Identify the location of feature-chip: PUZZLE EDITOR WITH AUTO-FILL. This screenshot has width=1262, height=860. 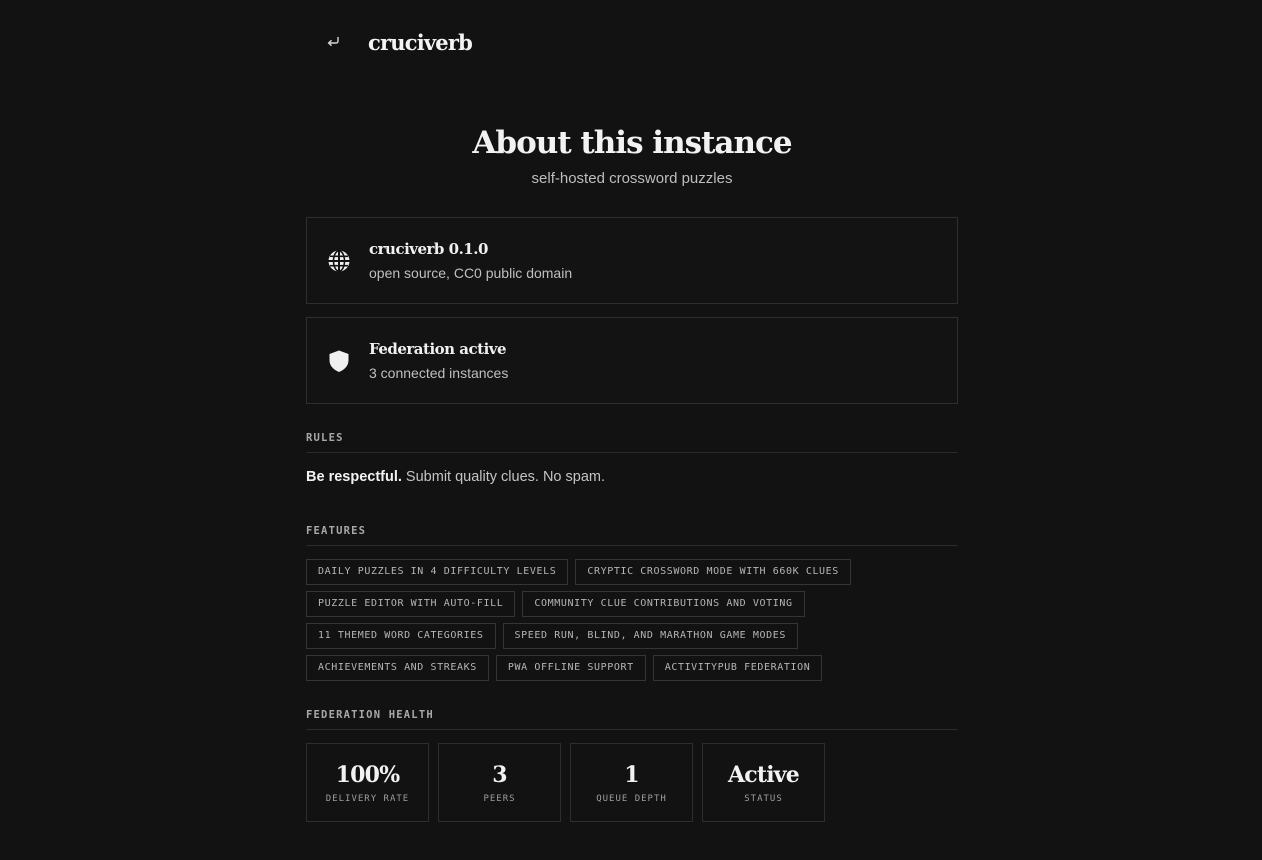
(411, 604).